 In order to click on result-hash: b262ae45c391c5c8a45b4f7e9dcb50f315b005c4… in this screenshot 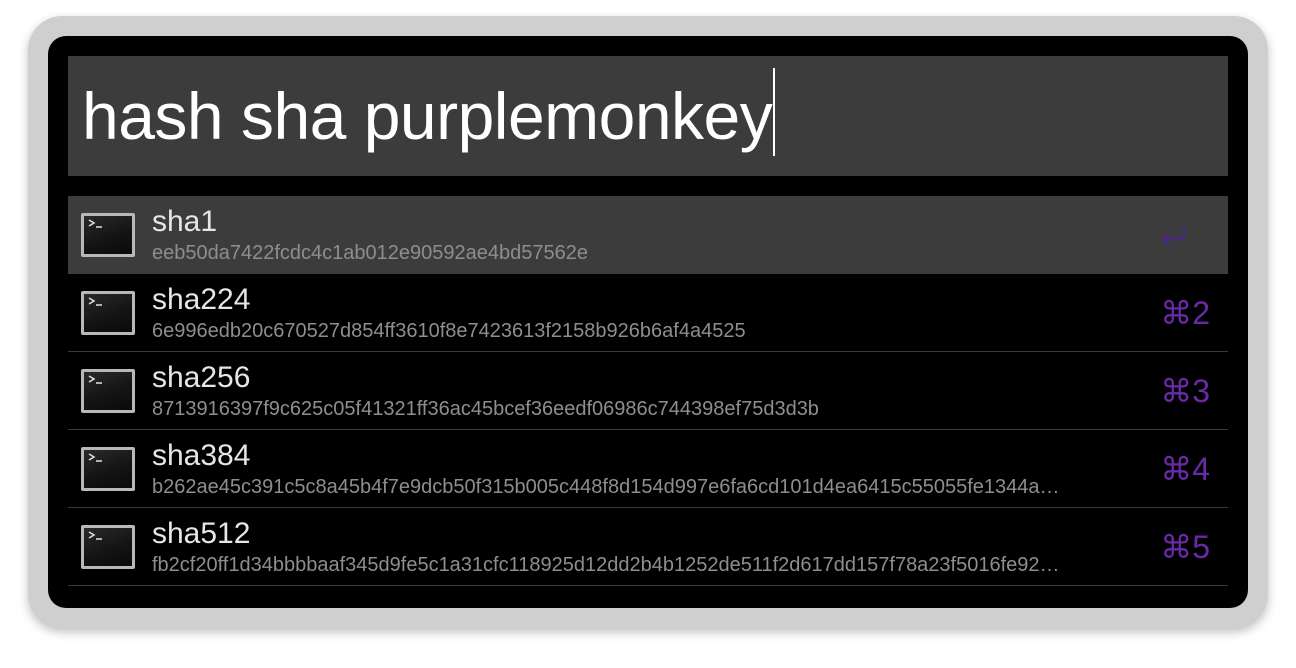, I will do `click(606, 487)`.